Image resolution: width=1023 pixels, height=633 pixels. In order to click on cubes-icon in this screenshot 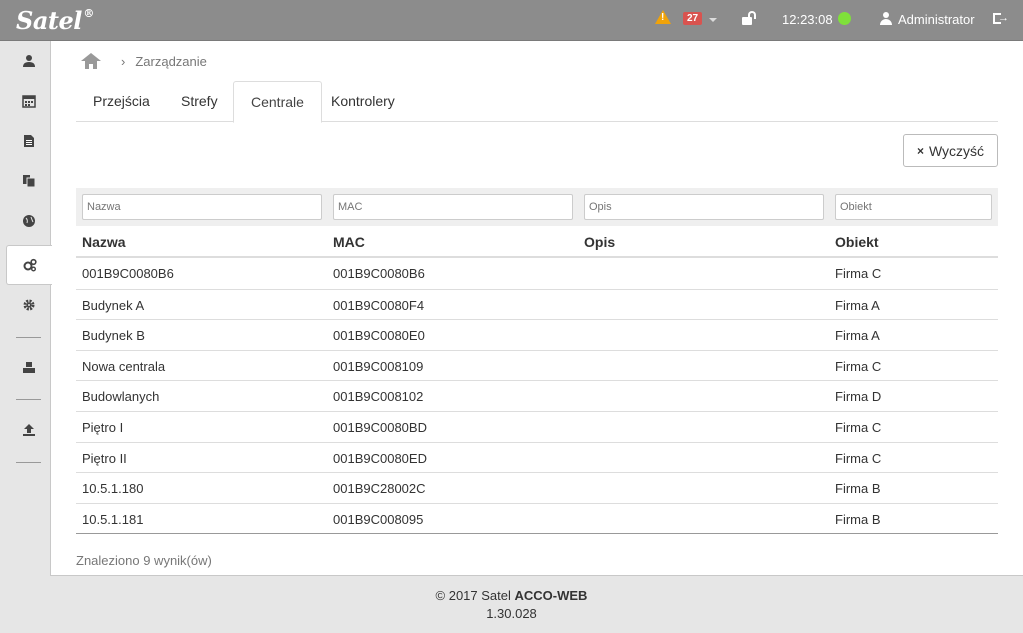, I will do `click(29, 367)`.